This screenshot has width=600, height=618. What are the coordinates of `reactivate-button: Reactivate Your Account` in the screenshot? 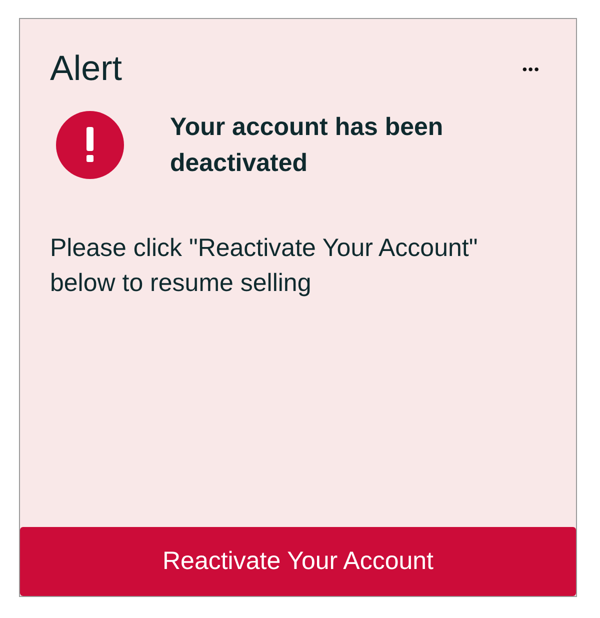 It's located at (298, 561).